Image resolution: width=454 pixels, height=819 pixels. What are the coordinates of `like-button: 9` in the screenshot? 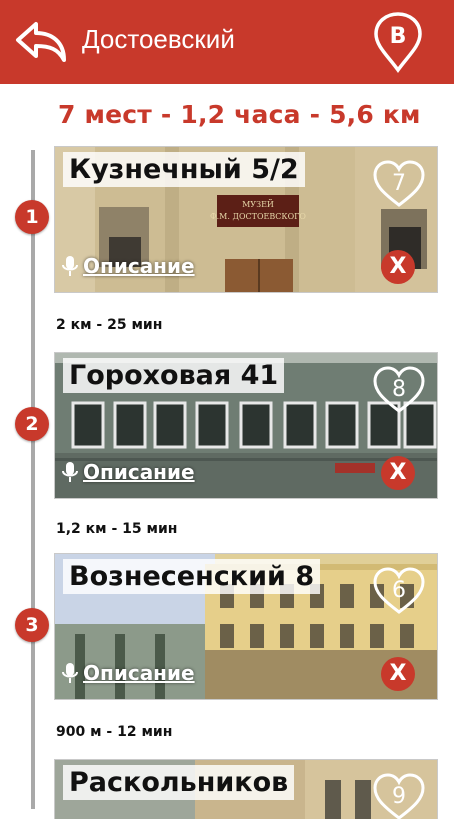 It's located at (399, 795).